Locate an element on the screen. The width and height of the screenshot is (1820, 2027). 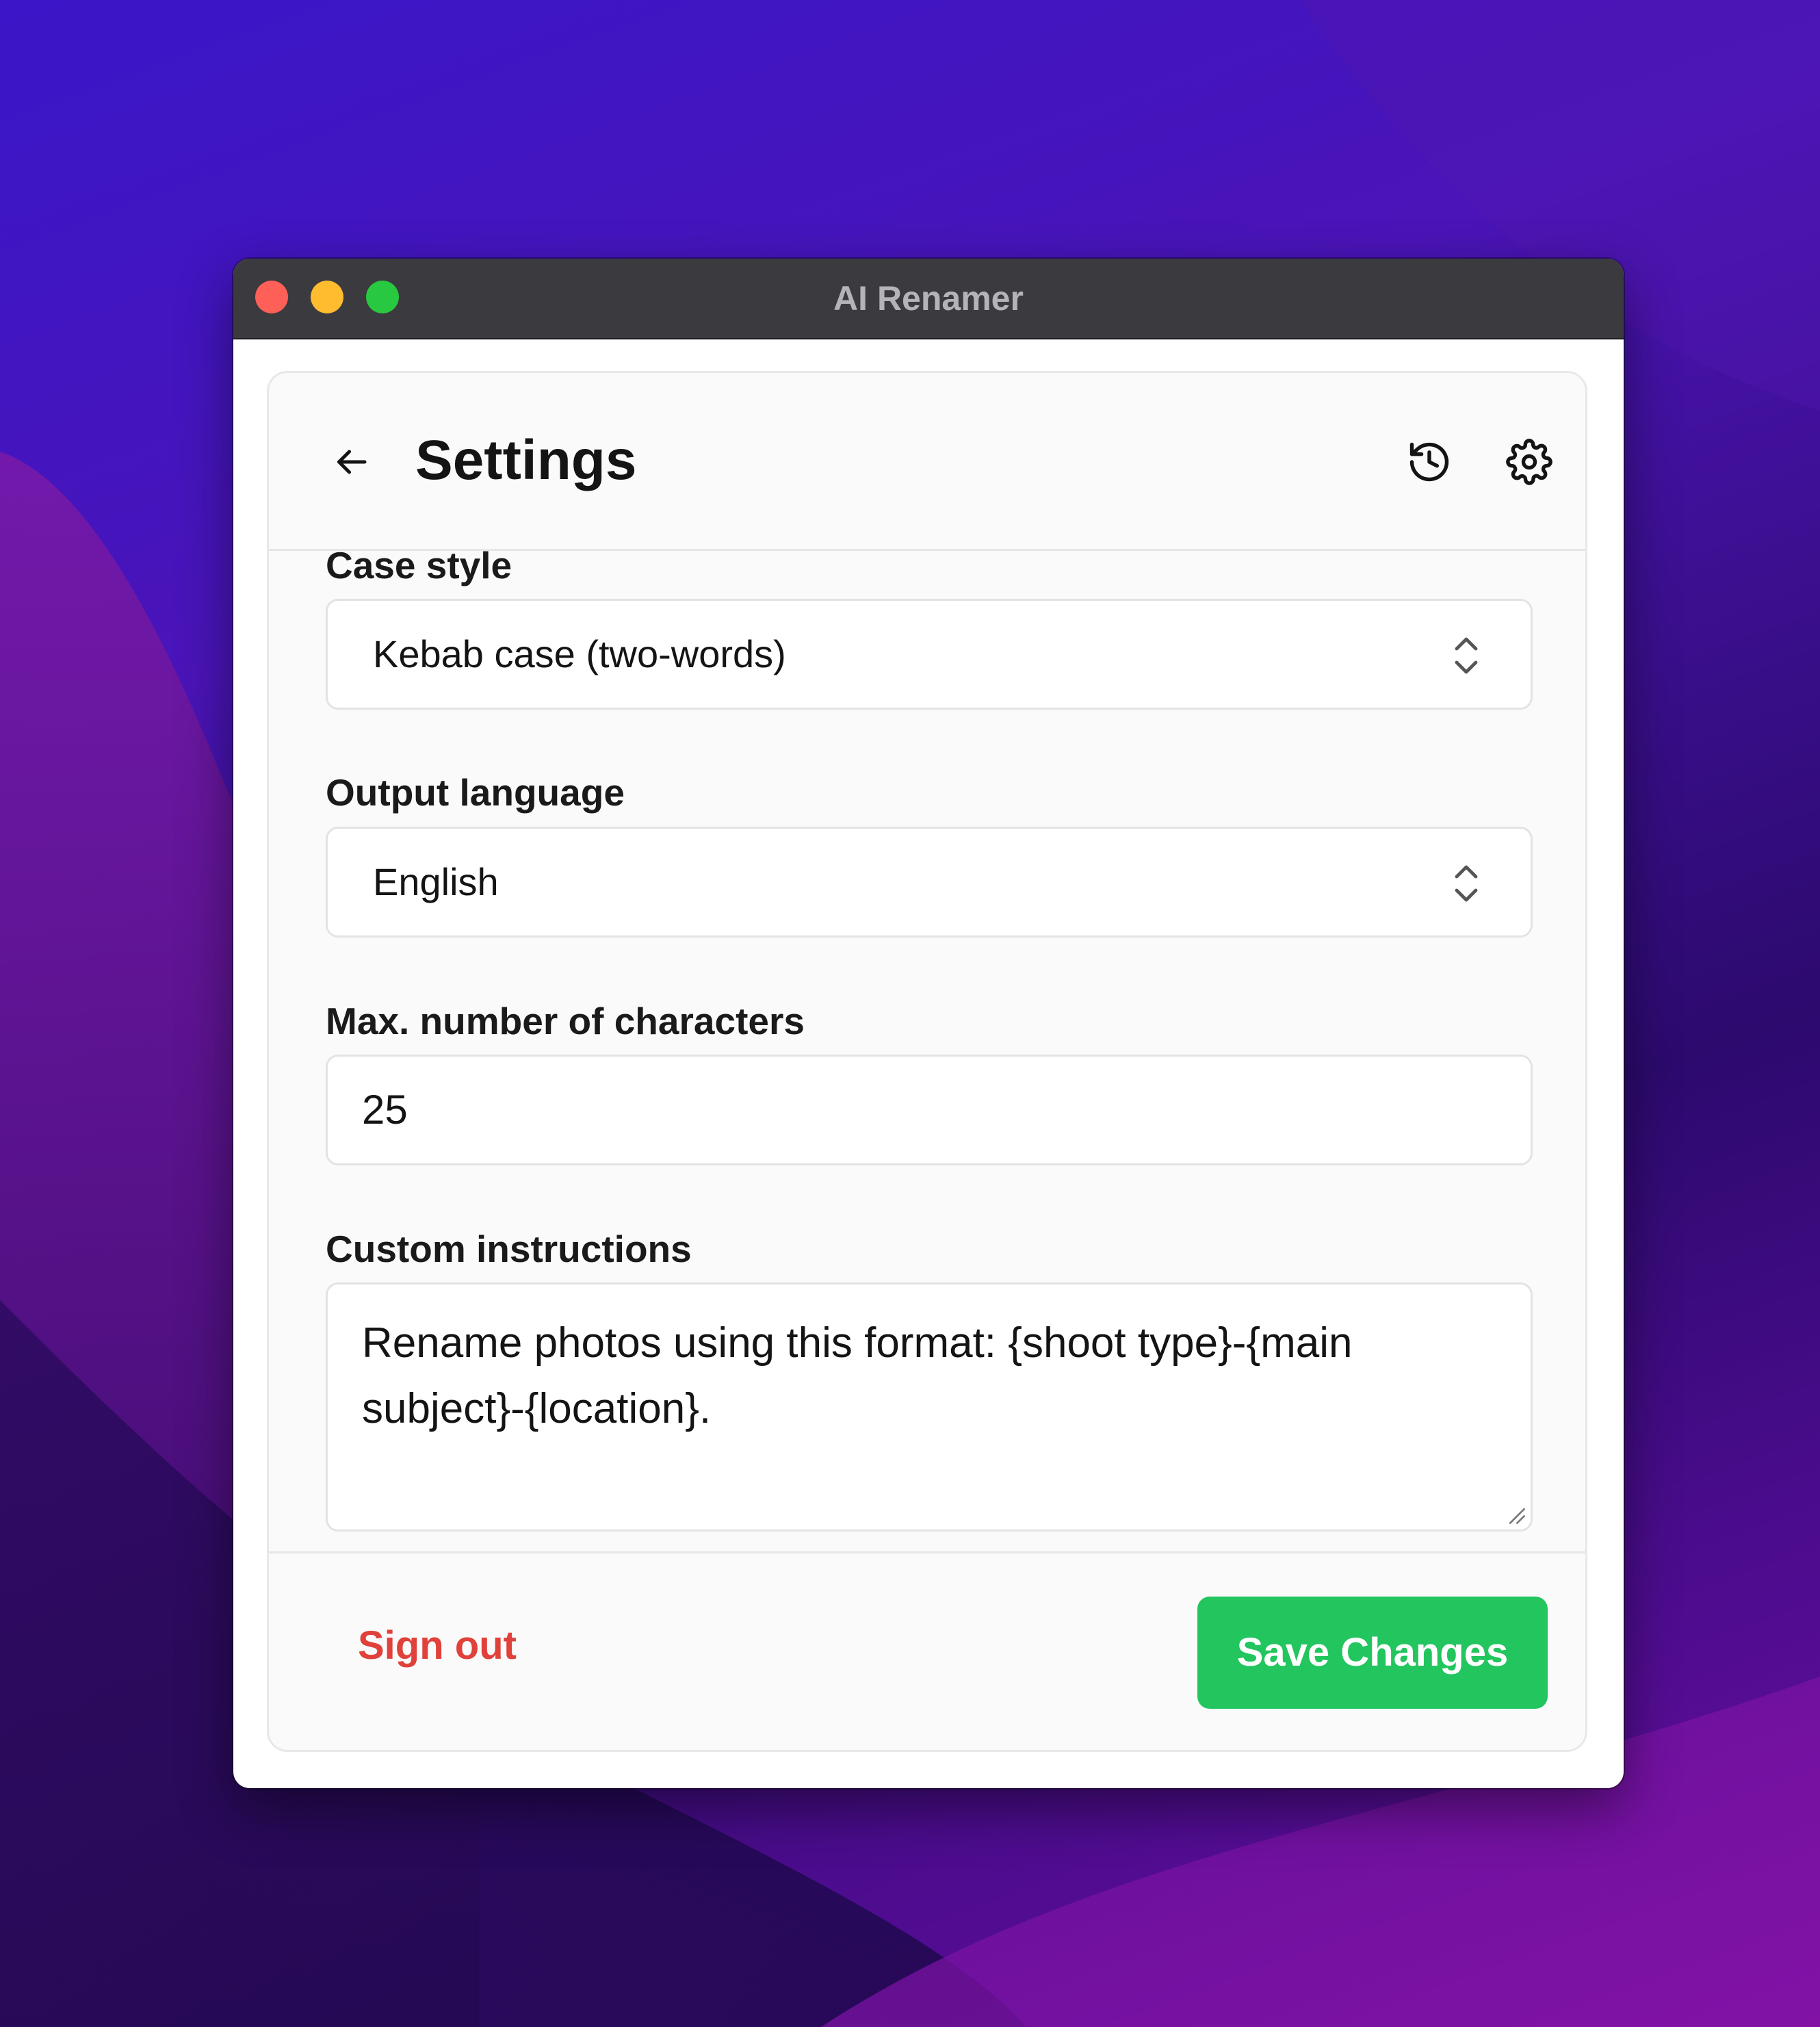
max-chars-input: 25 is located at coordinates (929, 1110).